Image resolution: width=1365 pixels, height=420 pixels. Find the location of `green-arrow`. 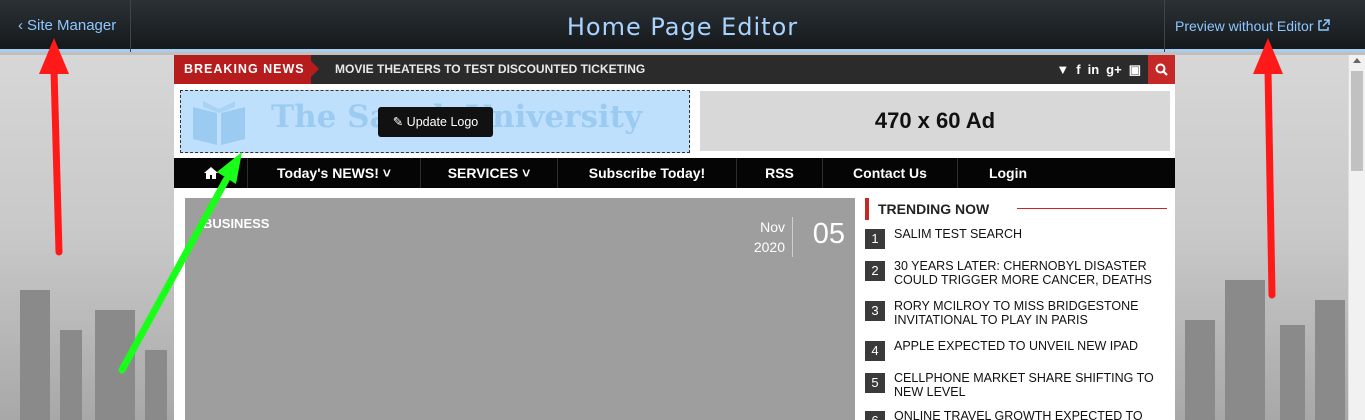

green-arrow is located at coordinates (180, 263).